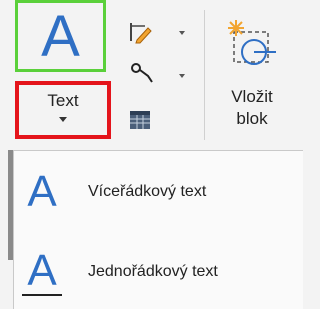 Image resolution: width=320 pixels, height=309 pixels. I want to click on table-icon, so click(140, 120).